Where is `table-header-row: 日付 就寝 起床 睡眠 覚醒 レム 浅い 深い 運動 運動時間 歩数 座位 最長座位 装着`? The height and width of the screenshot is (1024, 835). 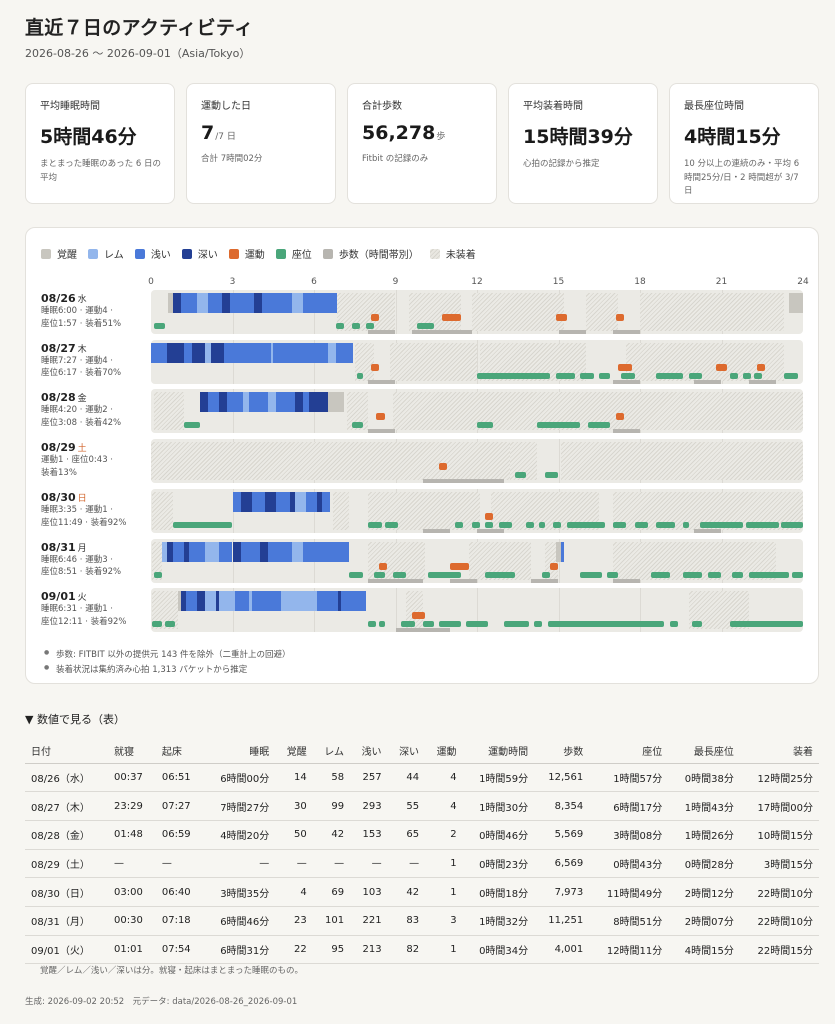 table-header-row: 日付 就寝 起床 睡眠 覚醒 レム 浅い 深い 運動 運動時間 歩数 座位 最長座位 装着 is located at coordinates (422, 751).